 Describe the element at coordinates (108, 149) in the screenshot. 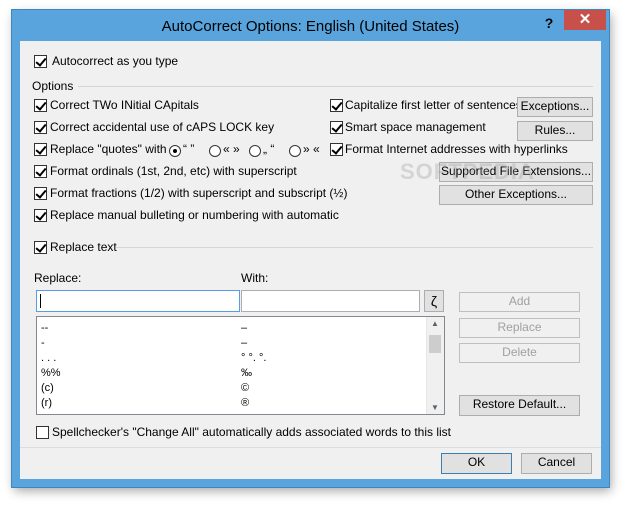

I see `replace-quotes-label: Replace "quotes" with` at that location.